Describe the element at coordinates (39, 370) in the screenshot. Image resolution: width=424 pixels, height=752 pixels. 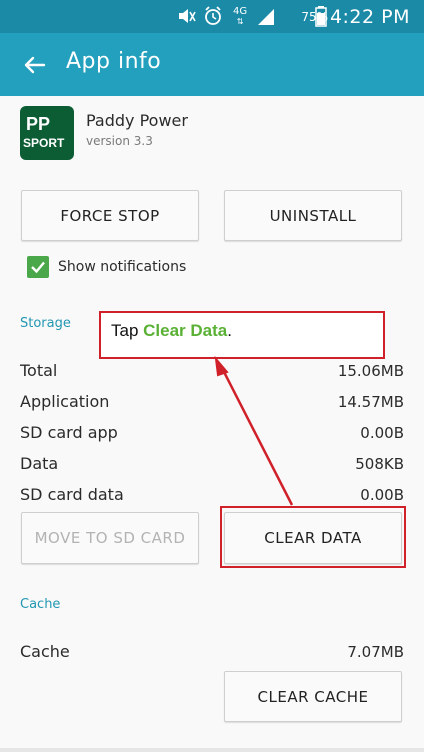
I see `storage-row-label: Total` at that location.